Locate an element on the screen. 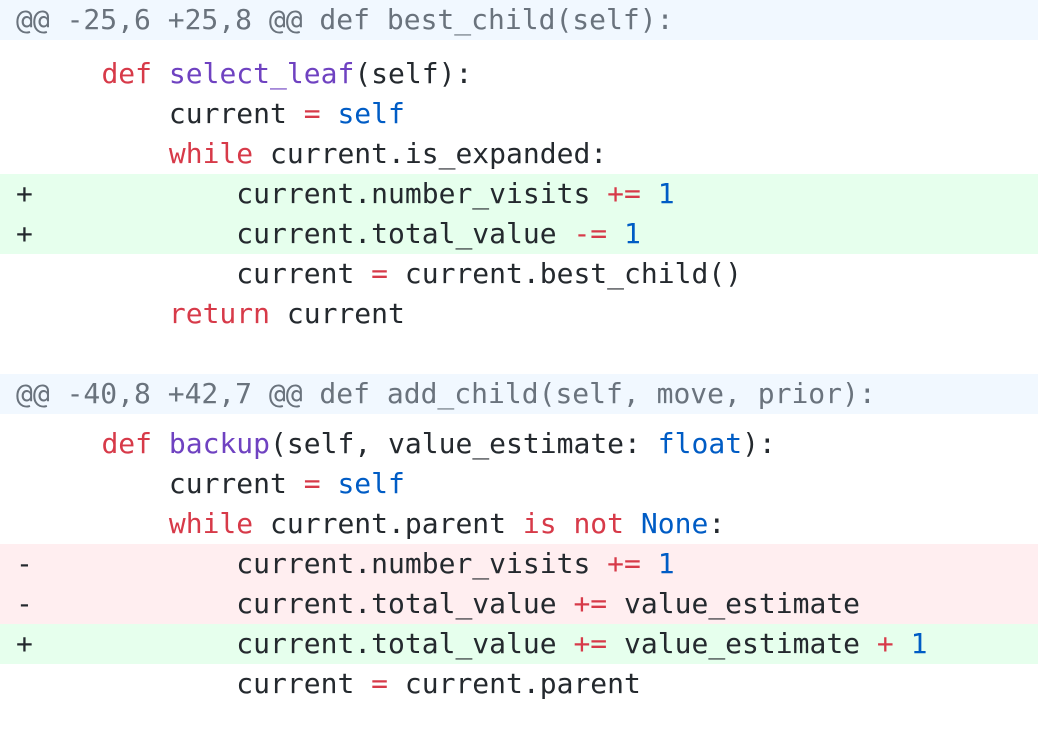  context-line: return current is located at coordinates (519, 314).